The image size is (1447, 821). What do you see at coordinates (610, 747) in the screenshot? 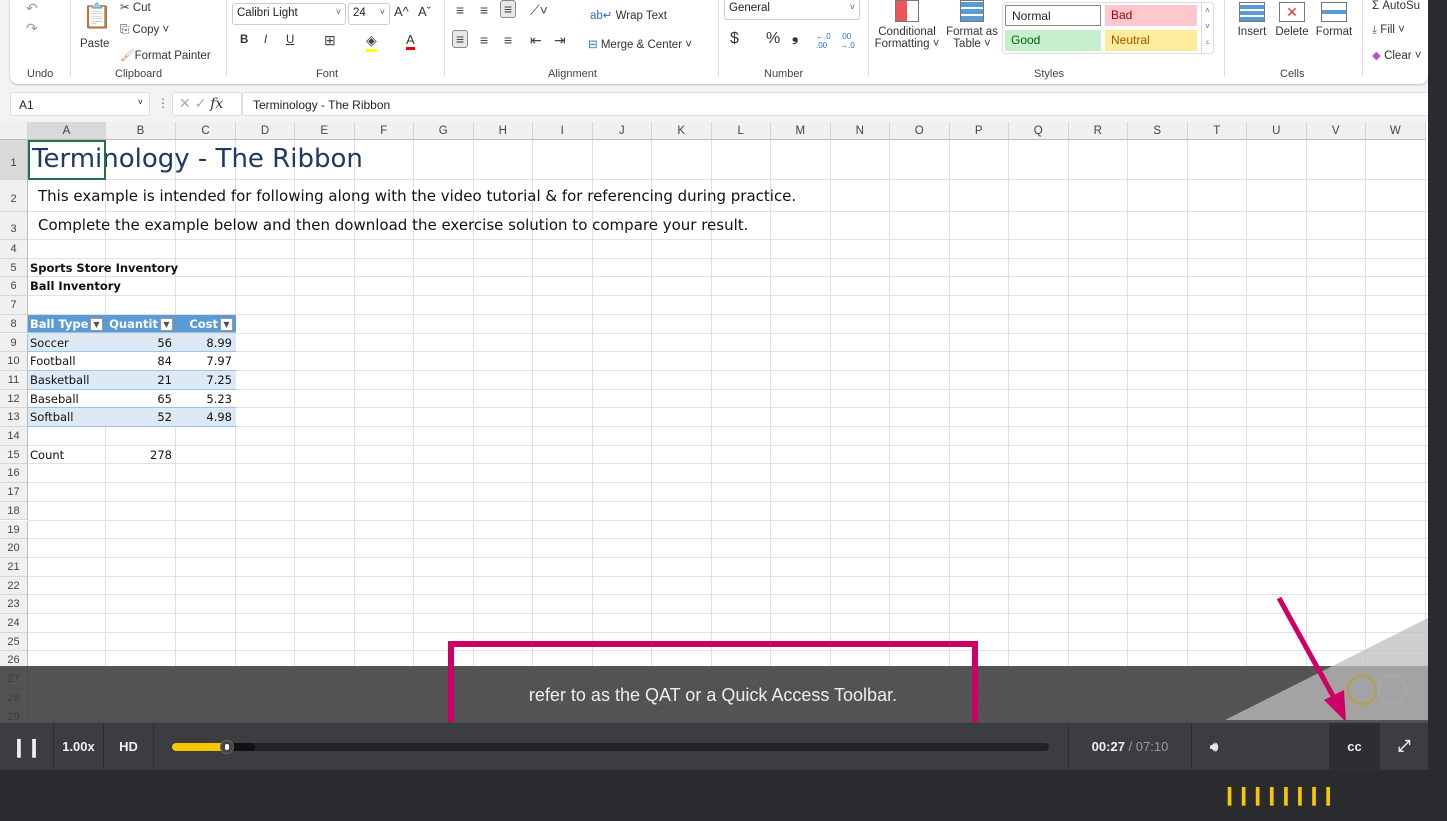
I see `progress-slider` at bounding box center [610, 747].